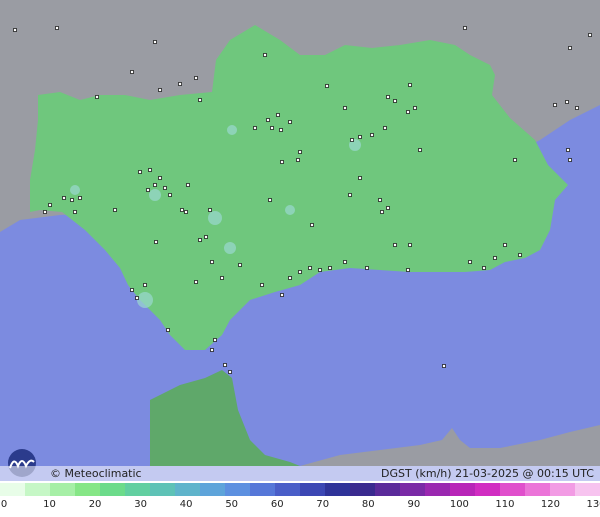 The width and height of the screenshot is (600, 517). I want to click on scale-tick-label: 110, so click(505, 504).